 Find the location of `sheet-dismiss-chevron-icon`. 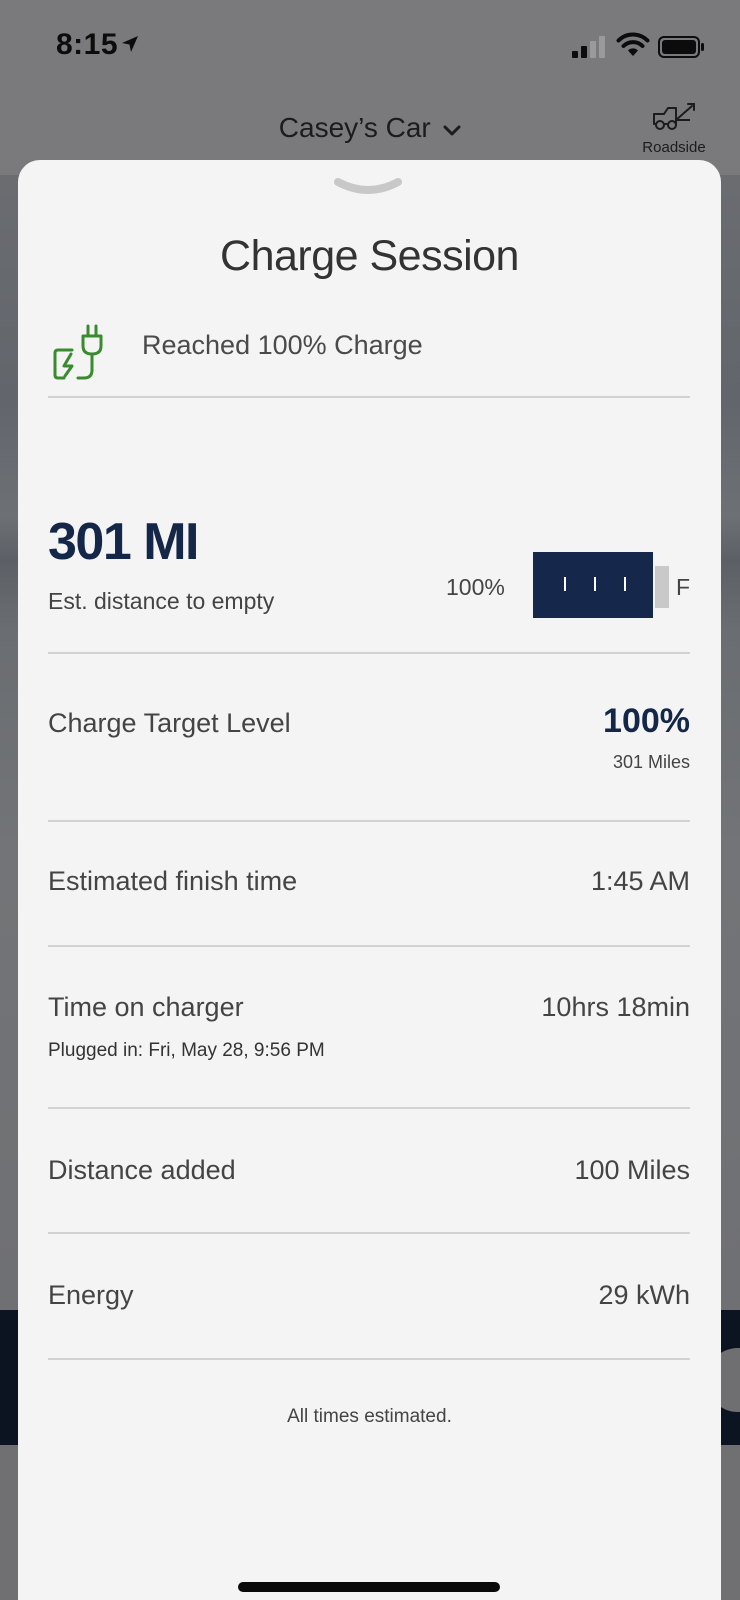

sheet-dismiss-chevron-icon is located at coordinates (368, 189).